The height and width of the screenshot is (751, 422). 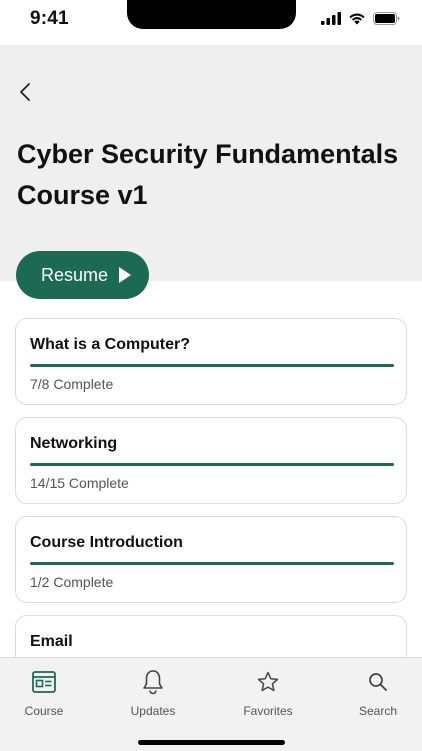 I want to click on module-title: What is a Computer?, so click(x=110, y=344).